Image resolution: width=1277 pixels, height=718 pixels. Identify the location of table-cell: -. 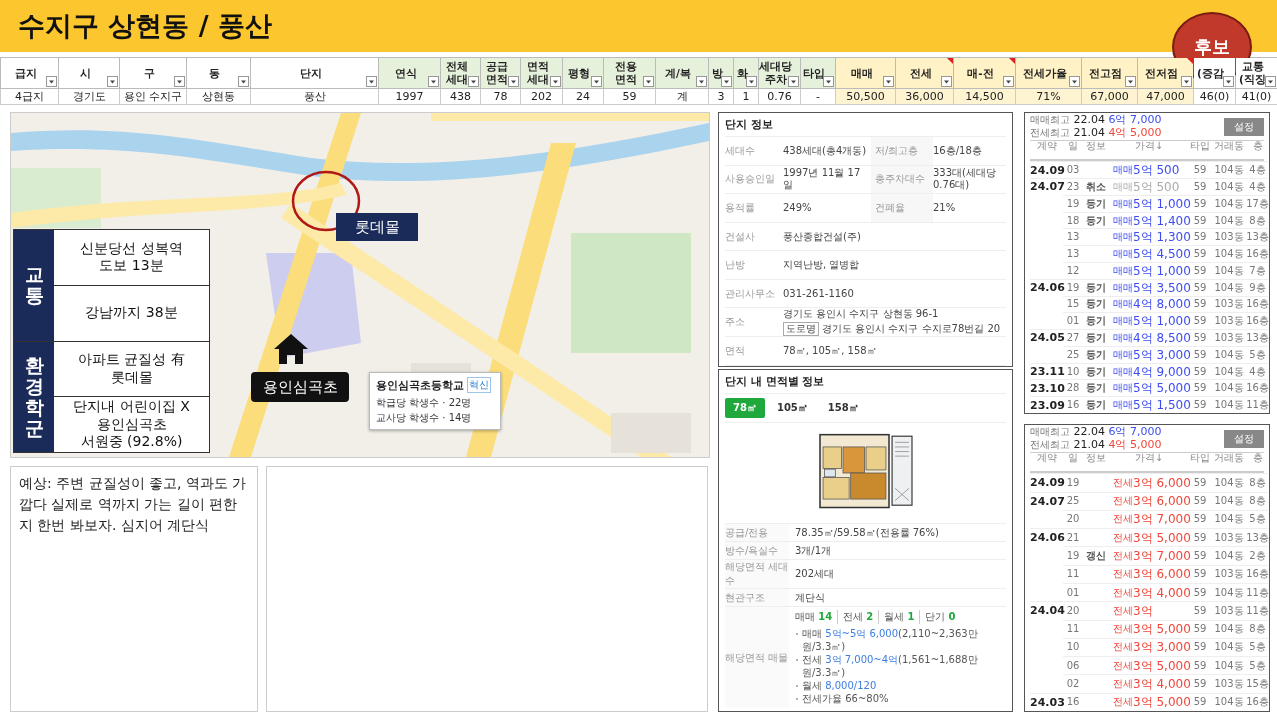
(818, 96).